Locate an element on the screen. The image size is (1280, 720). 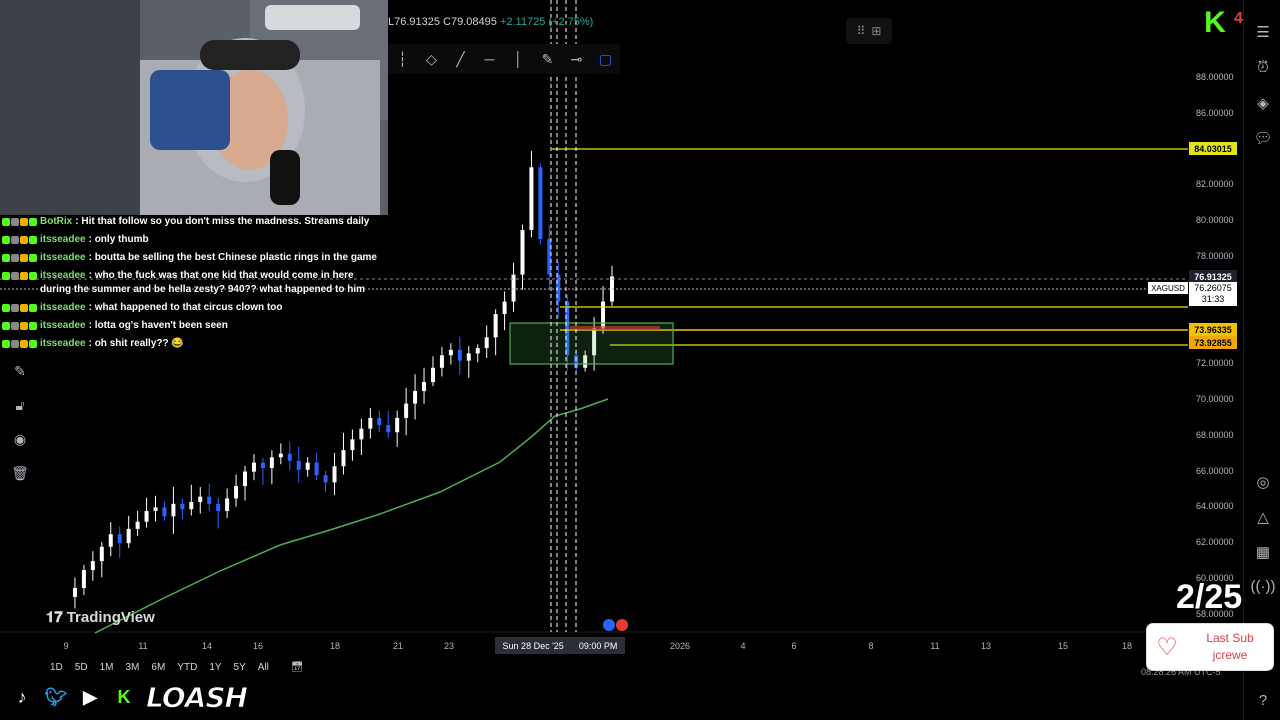
ohlc-readout: L76.91325 C79.08495 +2.11725 (+2.75%) is located at coordinates (490, 22).